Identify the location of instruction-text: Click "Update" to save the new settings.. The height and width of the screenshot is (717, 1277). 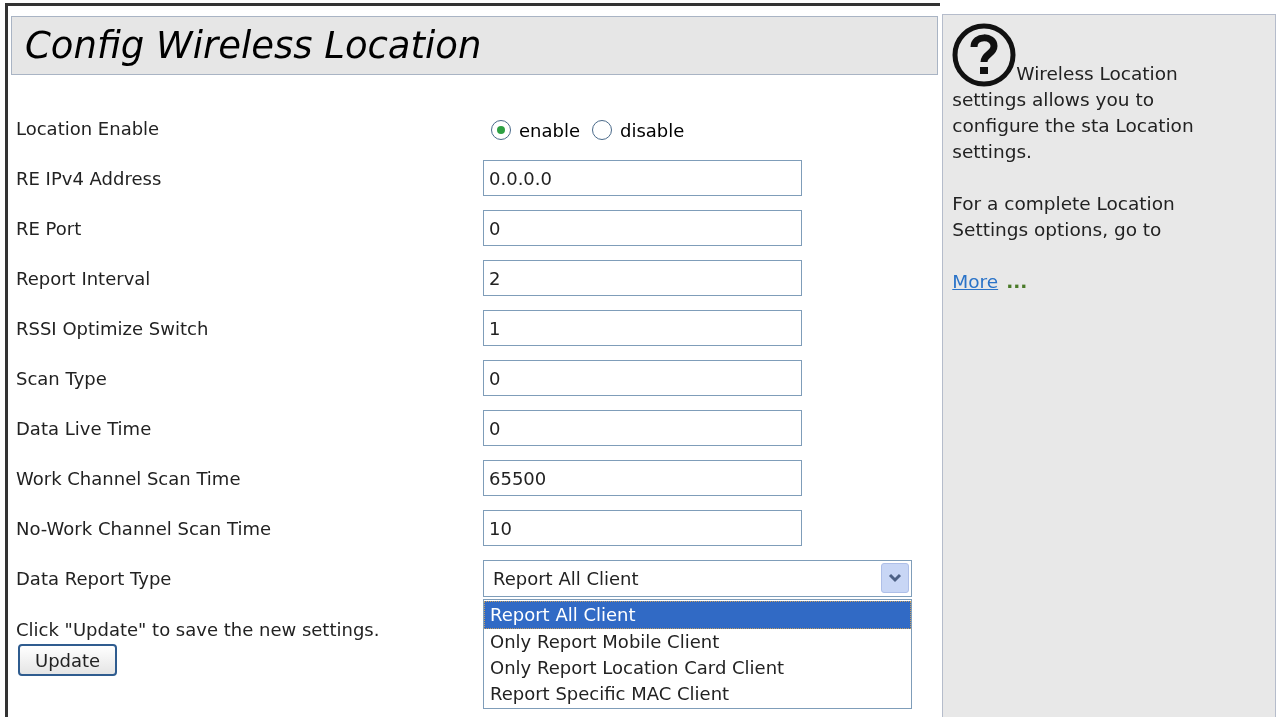
(198, 630).